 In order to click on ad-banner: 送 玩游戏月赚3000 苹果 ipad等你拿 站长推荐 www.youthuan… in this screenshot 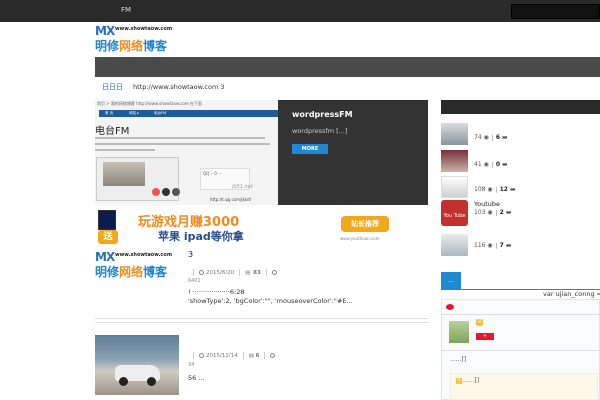, I will do `click(262, 227)`.